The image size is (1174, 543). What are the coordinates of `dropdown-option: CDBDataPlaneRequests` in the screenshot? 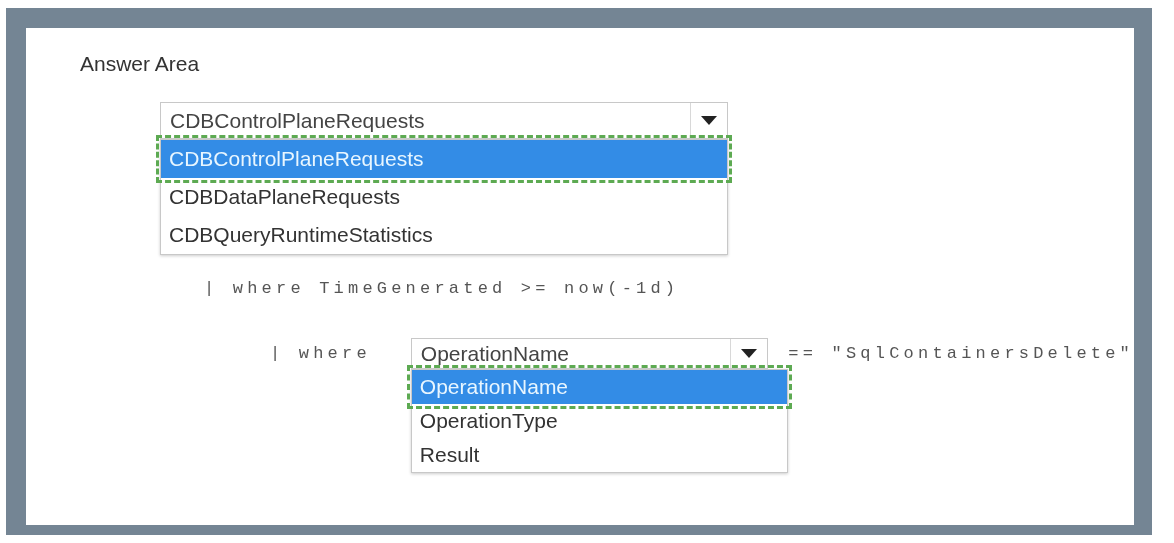 It's located at (444, 197).